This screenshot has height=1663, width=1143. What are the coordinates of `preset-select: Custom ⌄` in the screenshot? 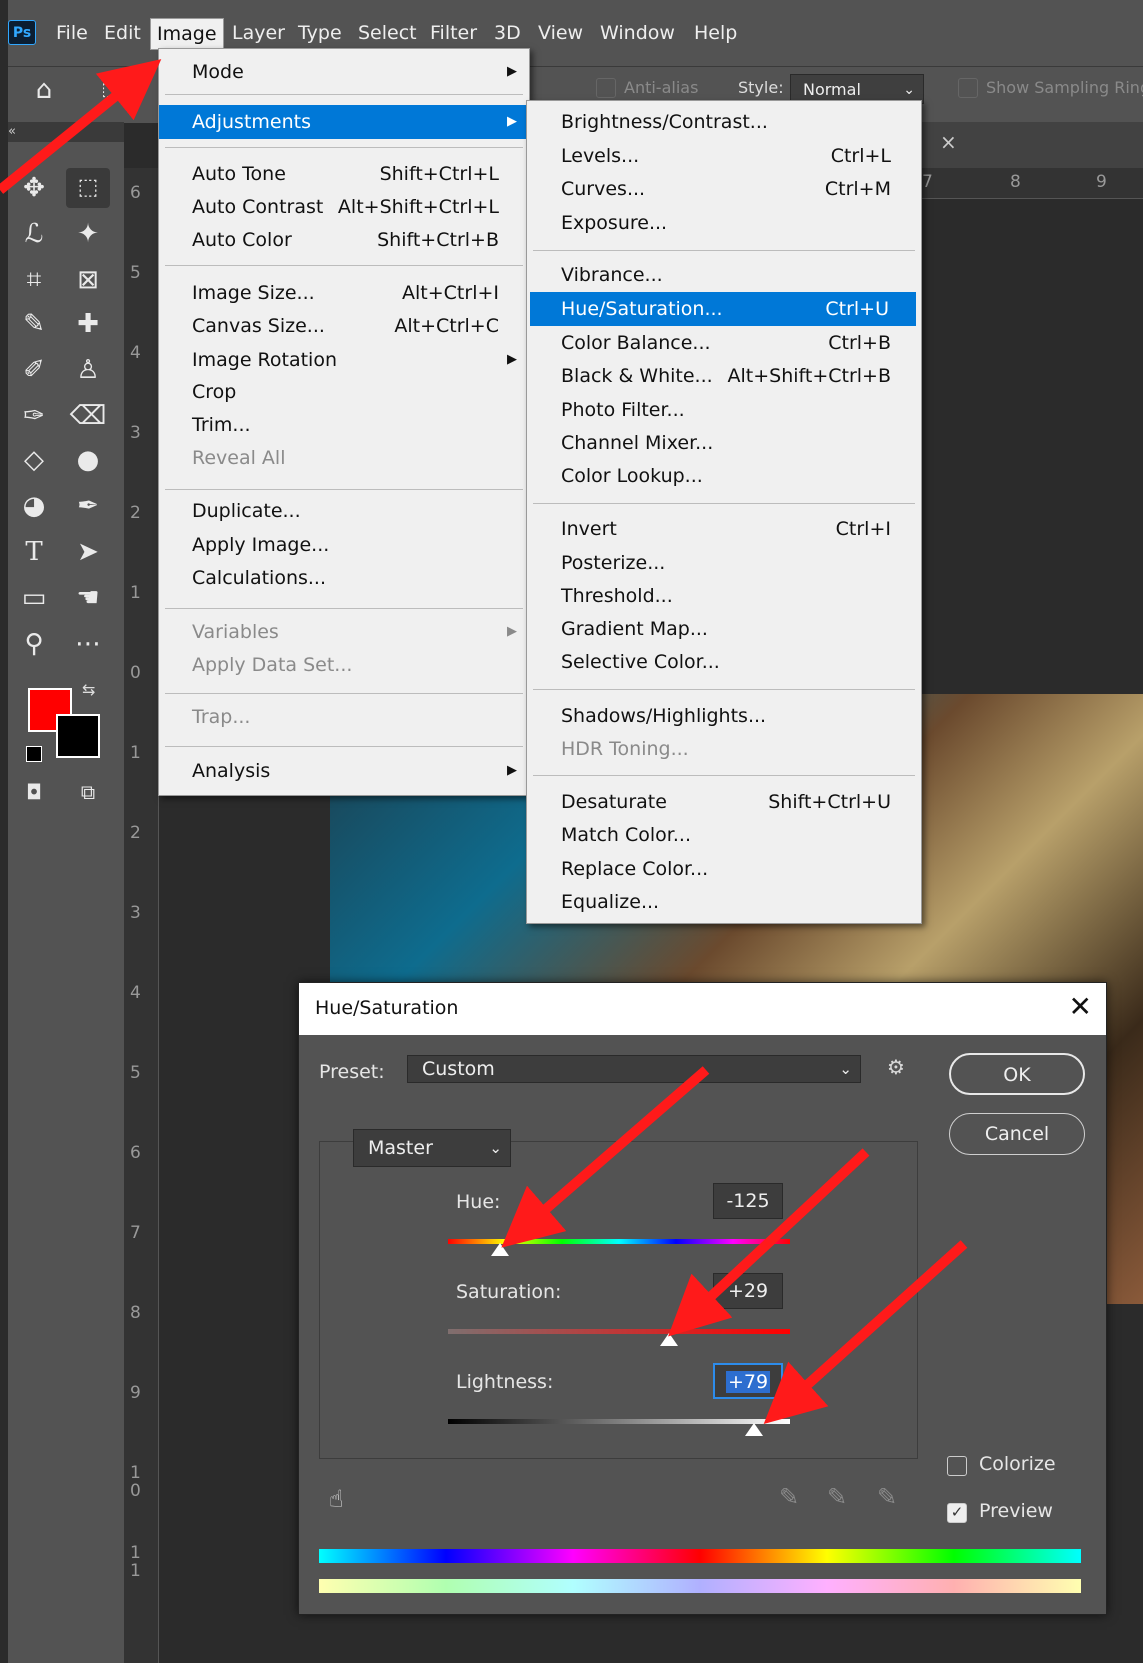 It's located at (634, 1069).